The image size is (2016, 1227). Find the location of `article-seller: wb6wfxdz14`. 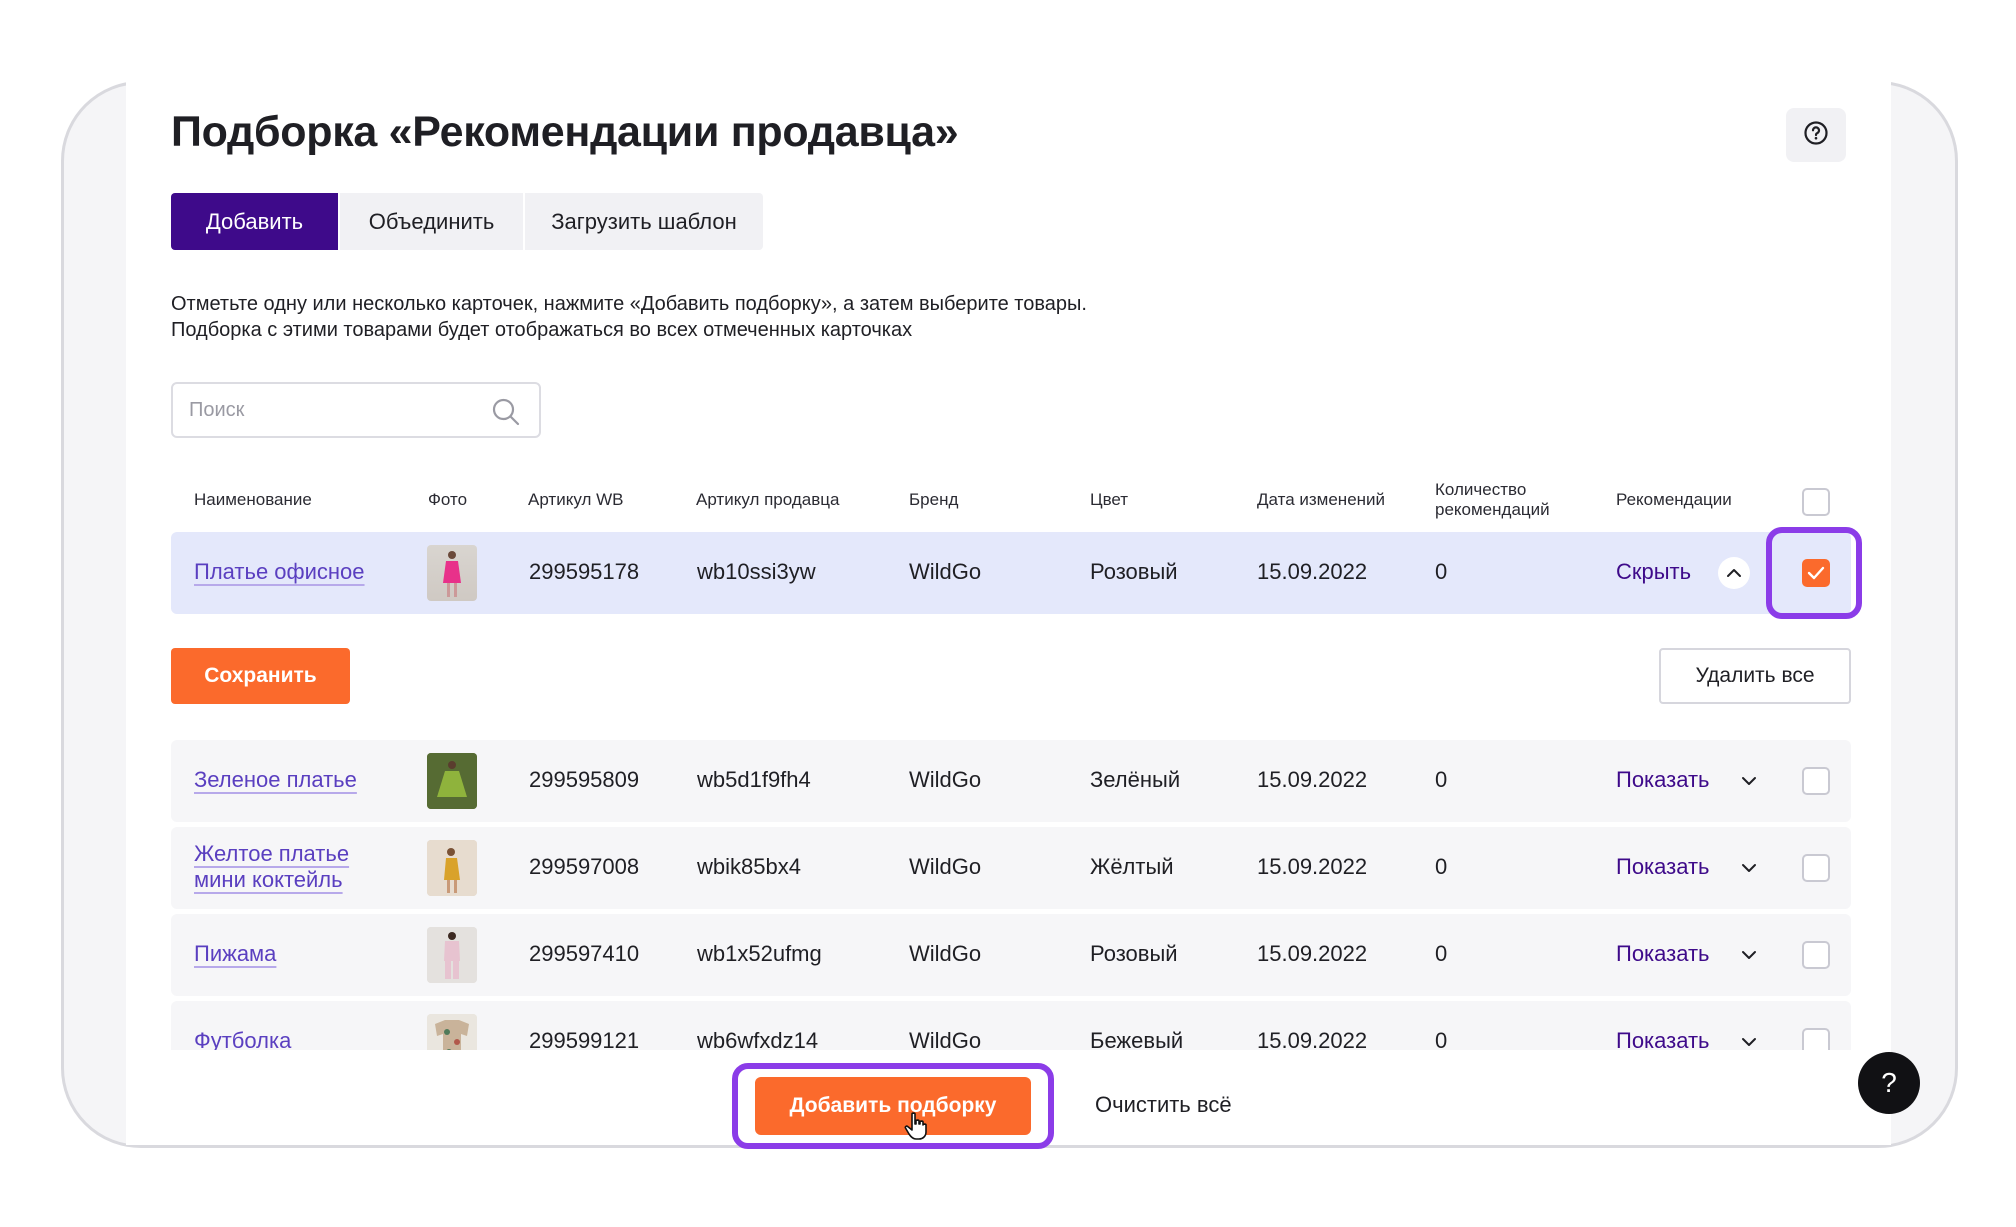

article-seller: wb6wfxdz14 is located at coordinates (758, 1039).